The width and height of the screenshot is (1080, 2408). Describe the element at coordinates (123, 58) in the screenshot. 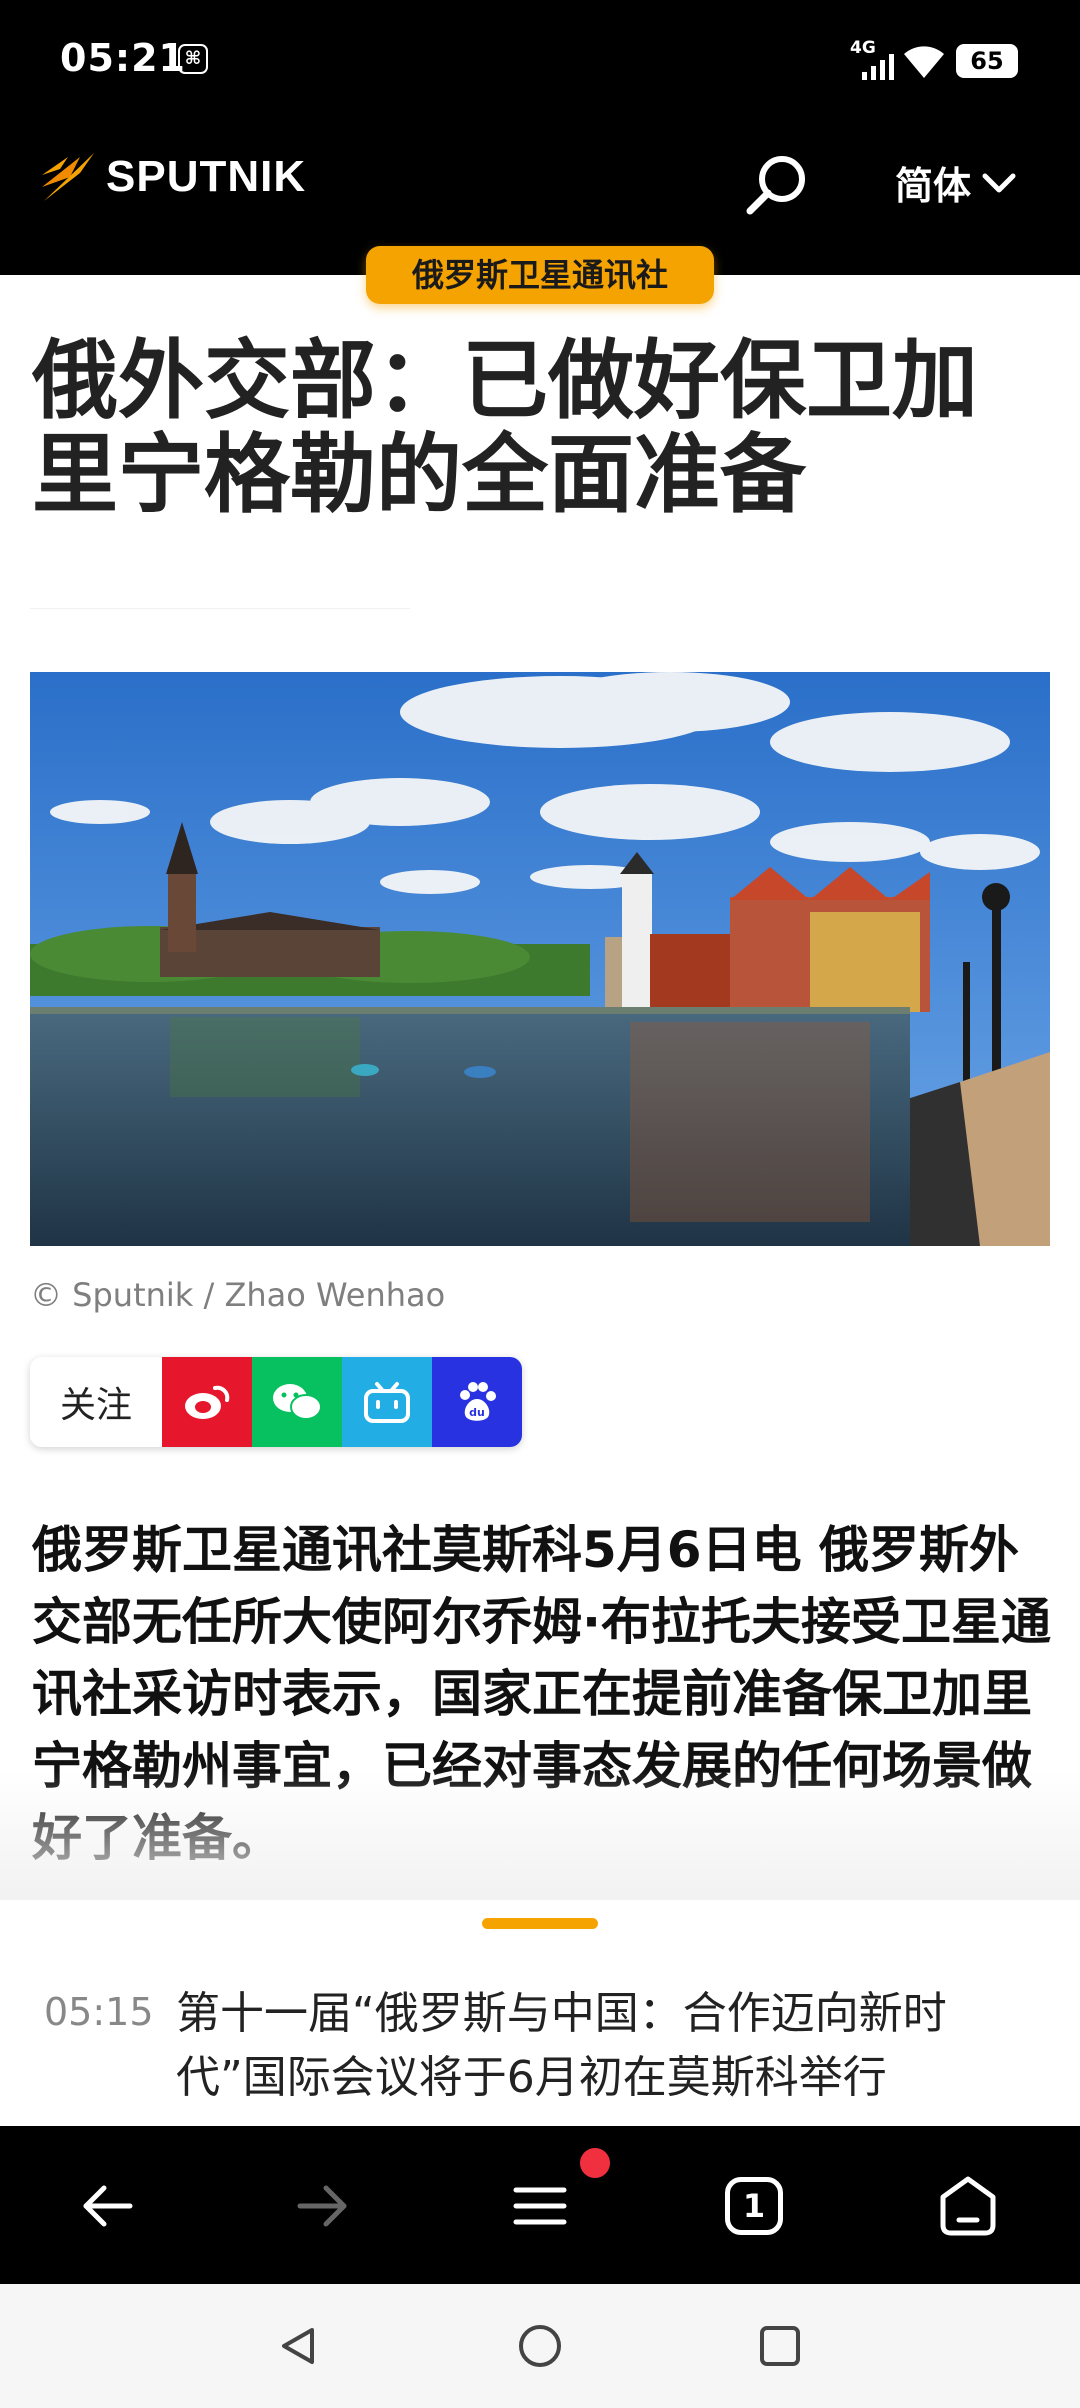

I see `status-time: 05:21` at that location.